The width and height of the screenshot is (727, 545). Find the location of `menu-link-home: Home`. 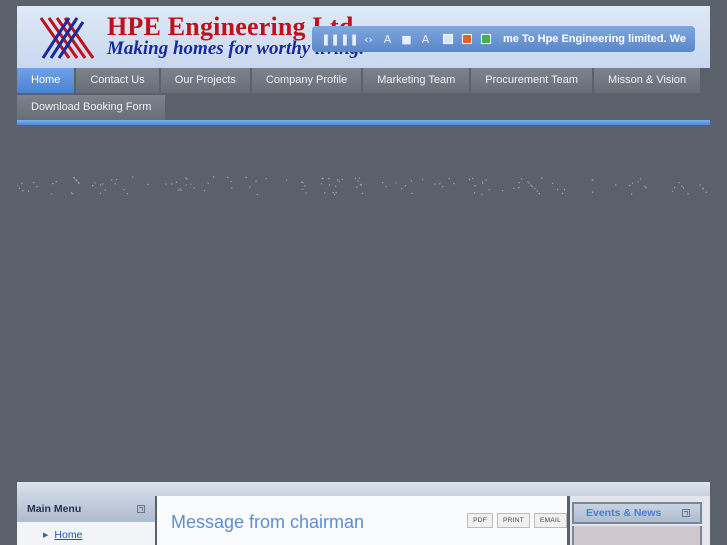

menu-link-home: Home is located at coordinates (68, 535).